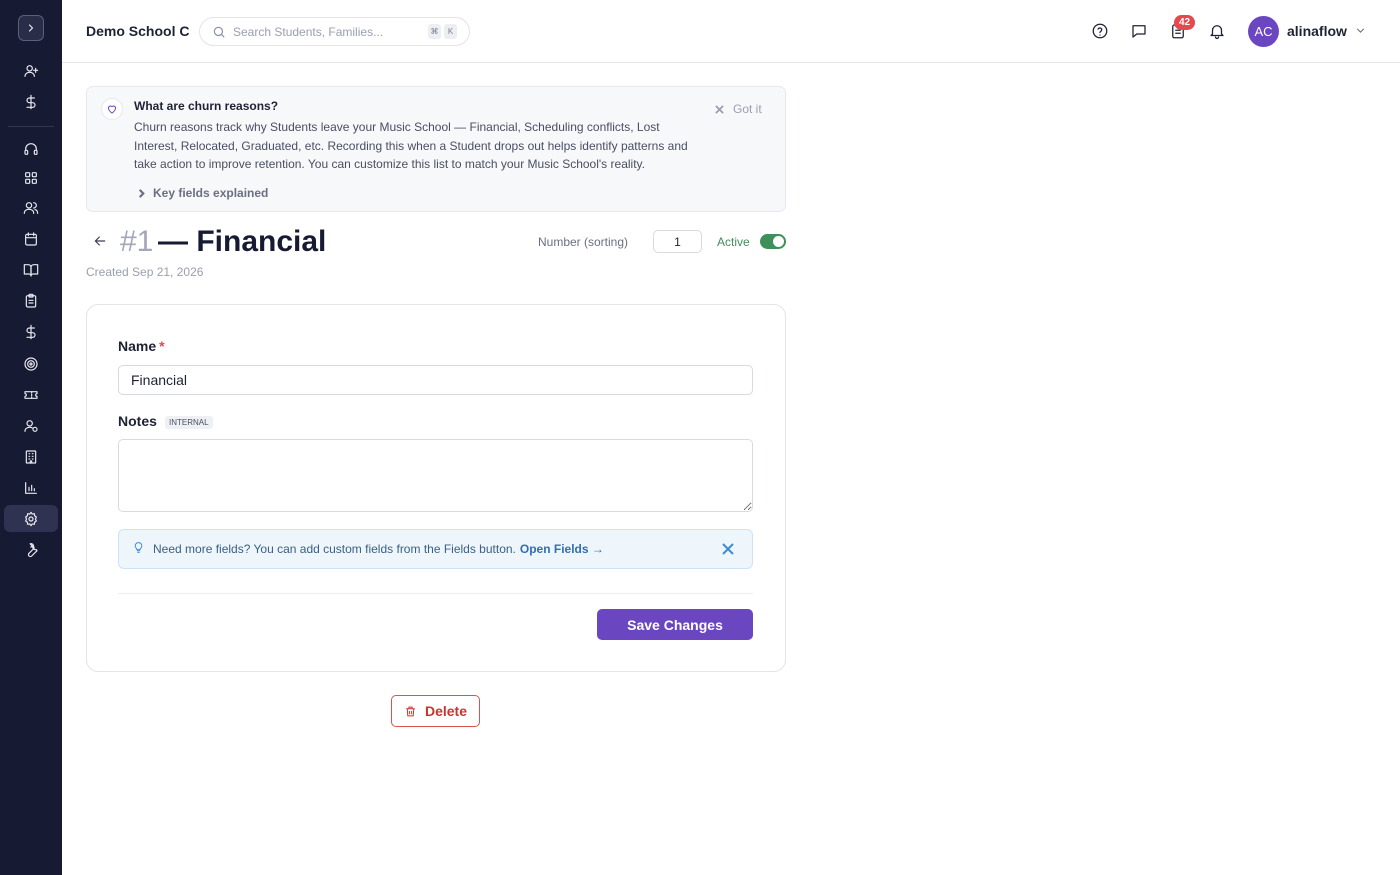  What do you see at coordinates (1184, 22) in the screenshot?
I see `notification-count-badge: 42` at bounding box center [1184, 22].